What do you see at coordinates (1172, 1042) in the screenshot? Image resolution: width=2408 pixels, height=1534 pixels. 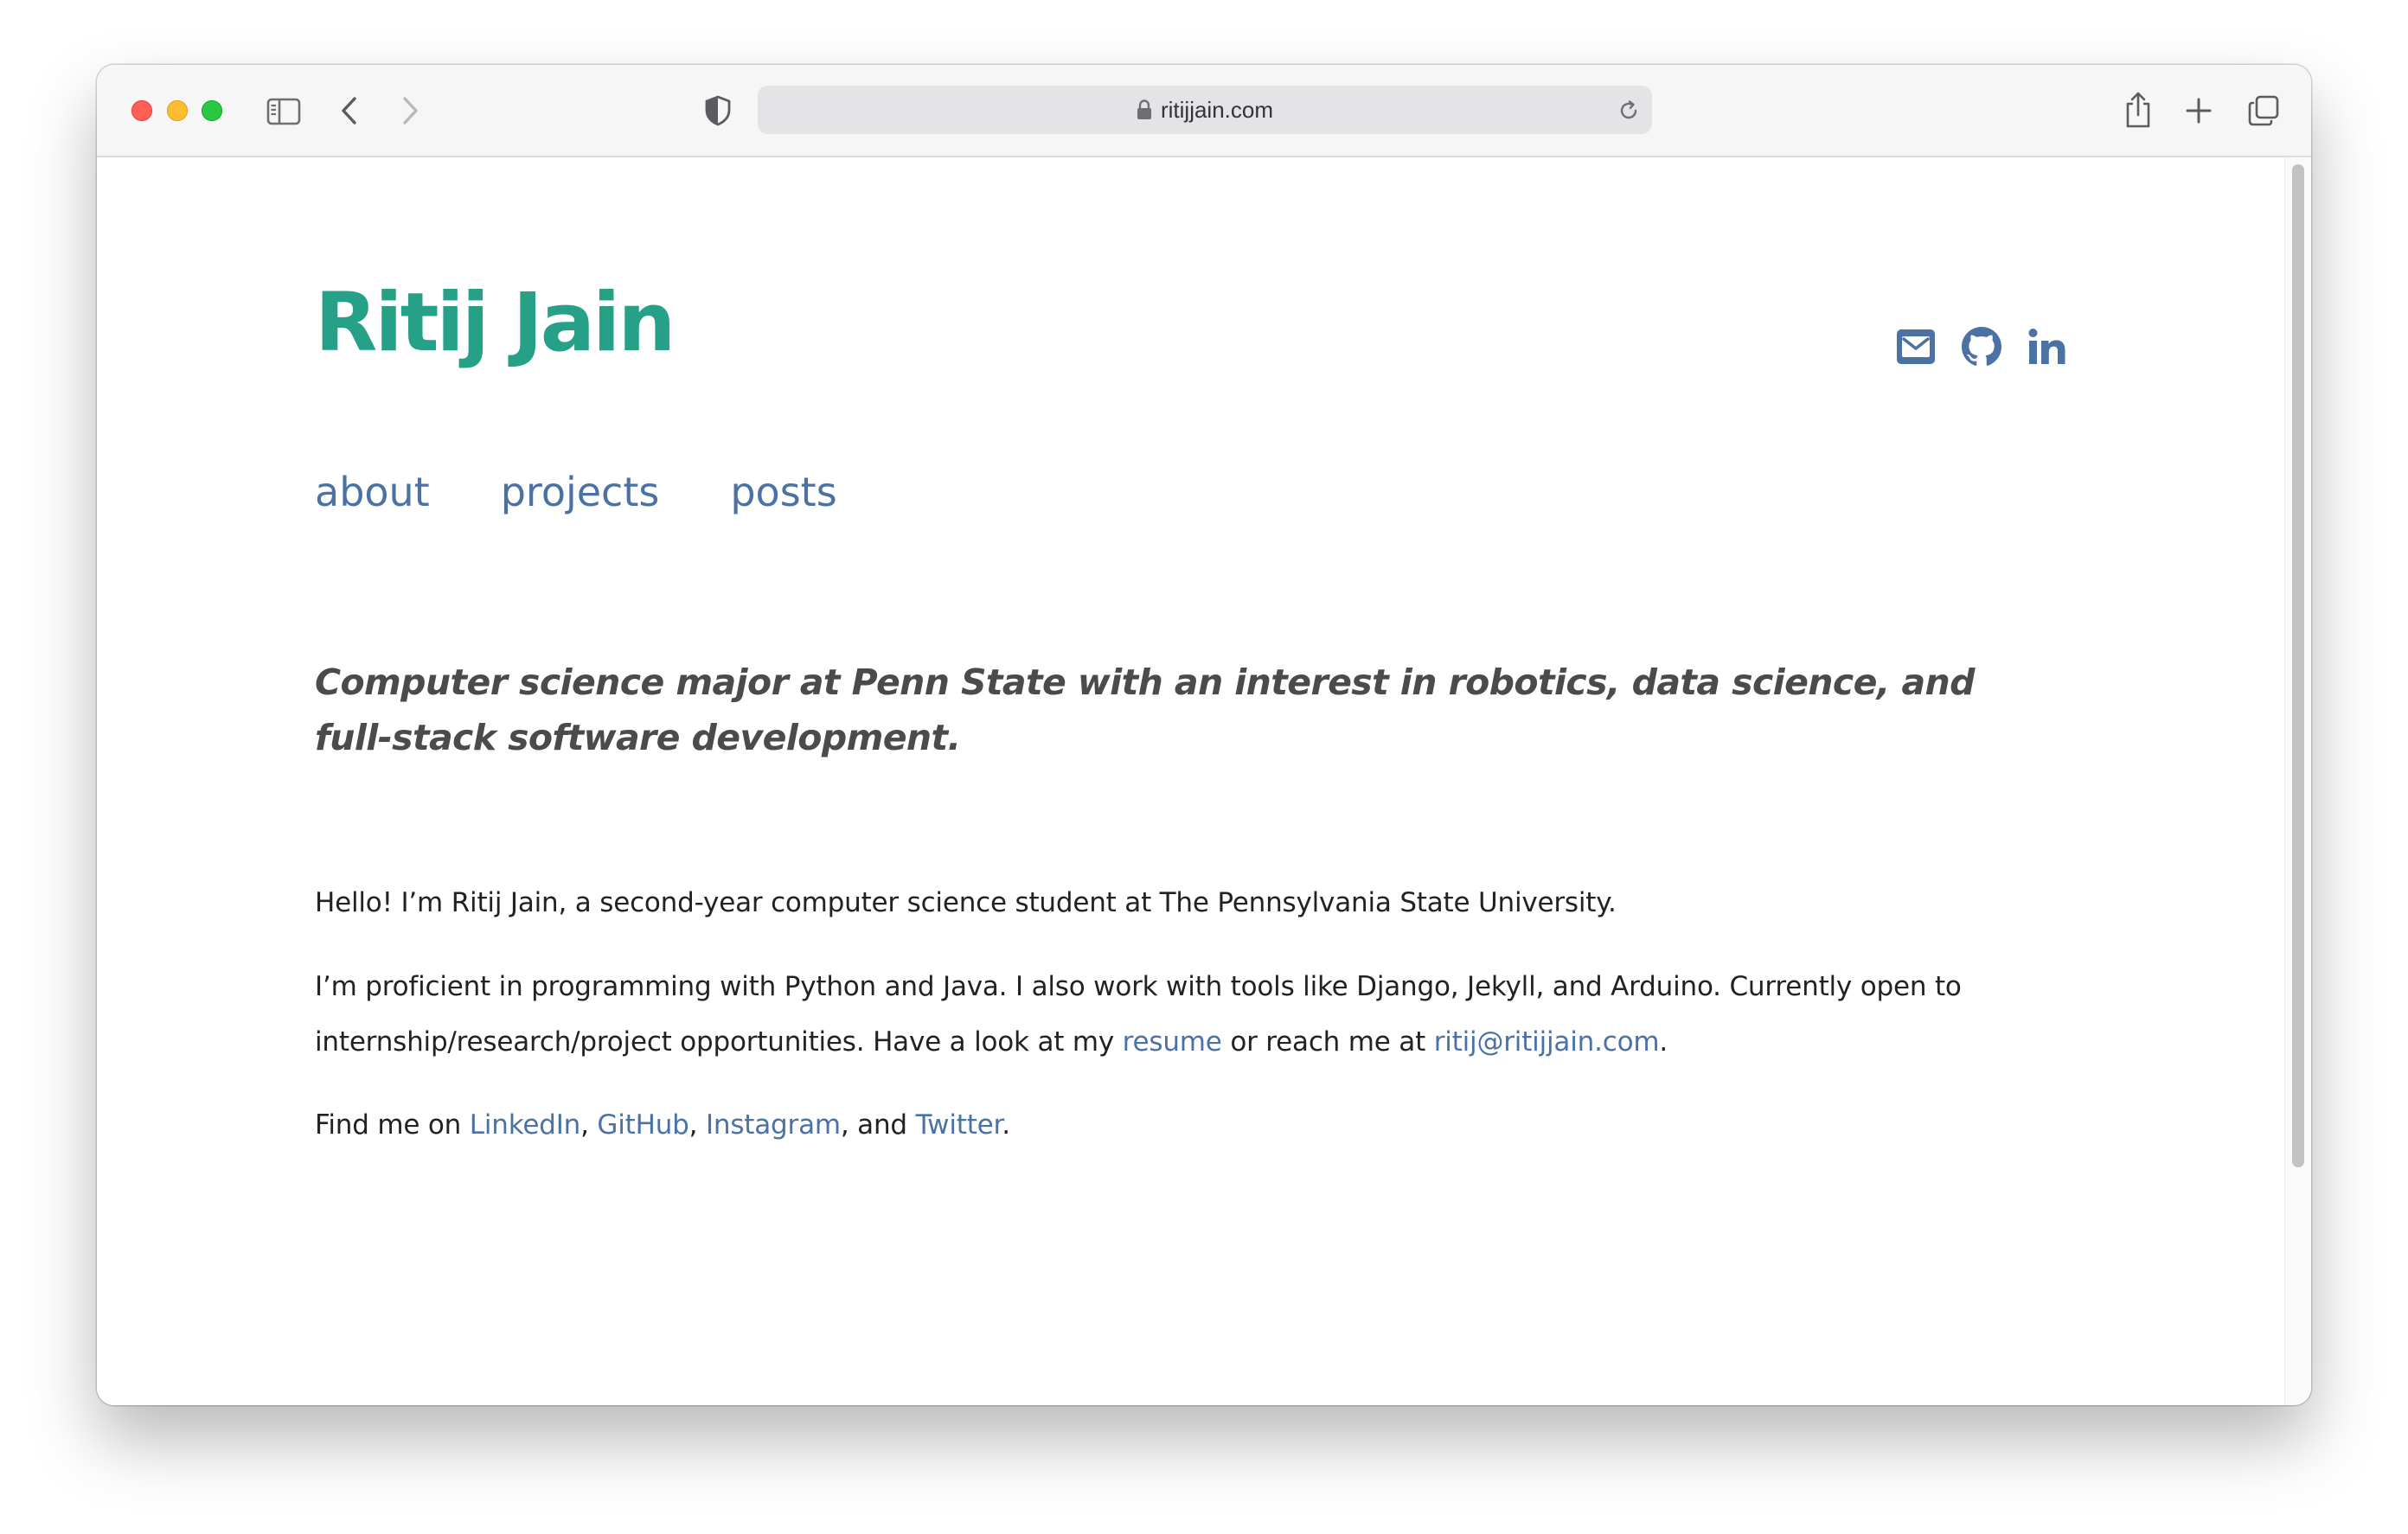 I see `resume-link: resume` at bounding box center [1172, 1042].